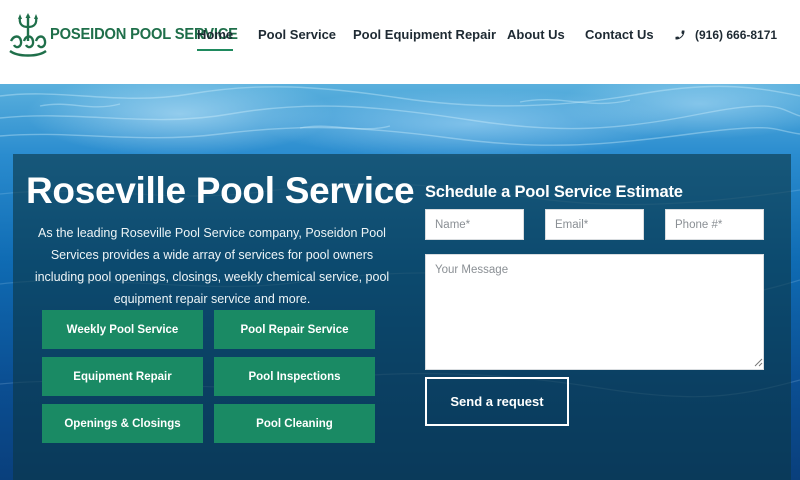  Describe the element at coordinates (736, 35) in the screenshot. I see `phone-number: (916) 666-8171` at that location.